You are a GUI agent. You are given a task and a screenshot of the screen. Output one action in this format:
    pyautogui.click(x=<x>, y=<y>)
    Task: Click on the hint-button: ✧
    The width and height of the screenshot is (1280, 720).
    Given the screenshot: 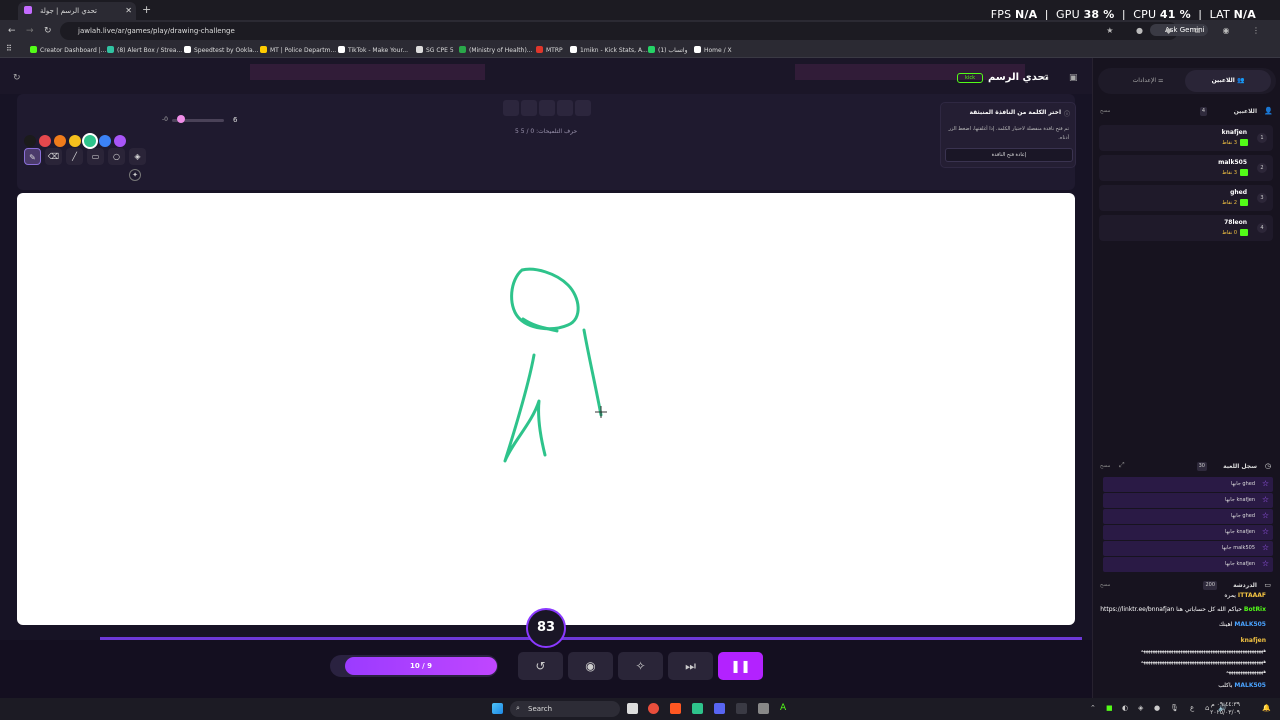 What is the action you would take?
    pyautogui.click(x=640, y=666)
    